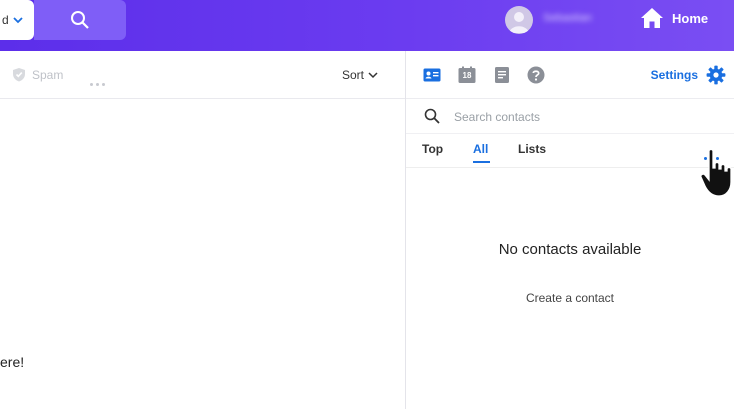  What do you see at coordinates (570, 298) in the screenshot?
I see `create-contact-link: Create a contact` at bounding box center [570, 298].